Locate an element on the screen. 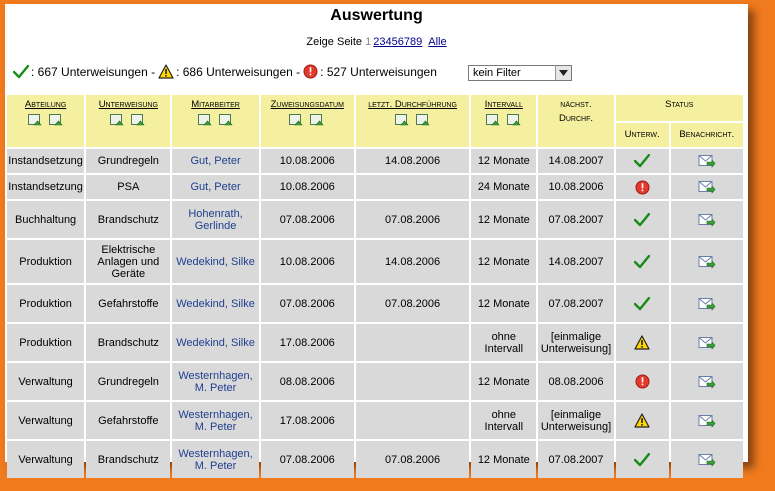 The height and width of the screenshot is (491, 775). cell-intervall-text: 12 Monate is located at coordinates (503, 261).